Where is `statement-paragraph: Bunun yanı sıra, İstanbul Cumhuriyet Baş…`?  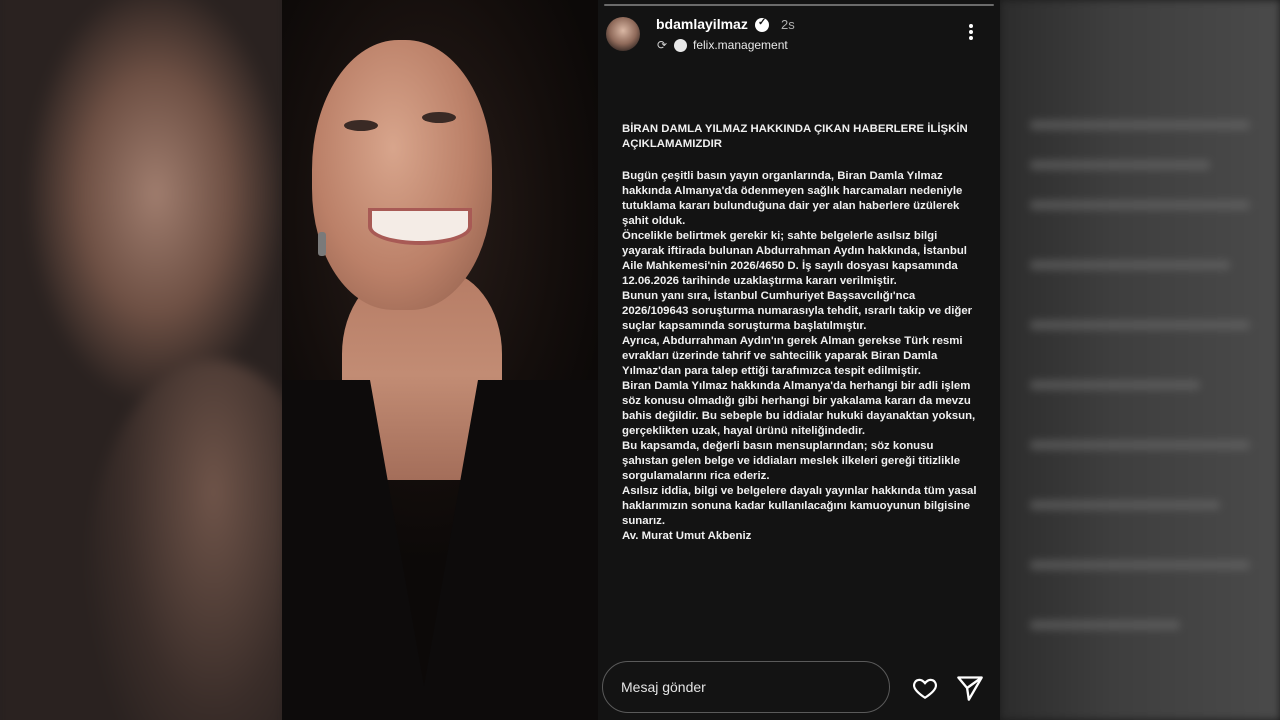
statement-paragraph: Bunun yanı sıra, İstanbul Cumhuriyet Baş… is located at coordinates (797, 311).